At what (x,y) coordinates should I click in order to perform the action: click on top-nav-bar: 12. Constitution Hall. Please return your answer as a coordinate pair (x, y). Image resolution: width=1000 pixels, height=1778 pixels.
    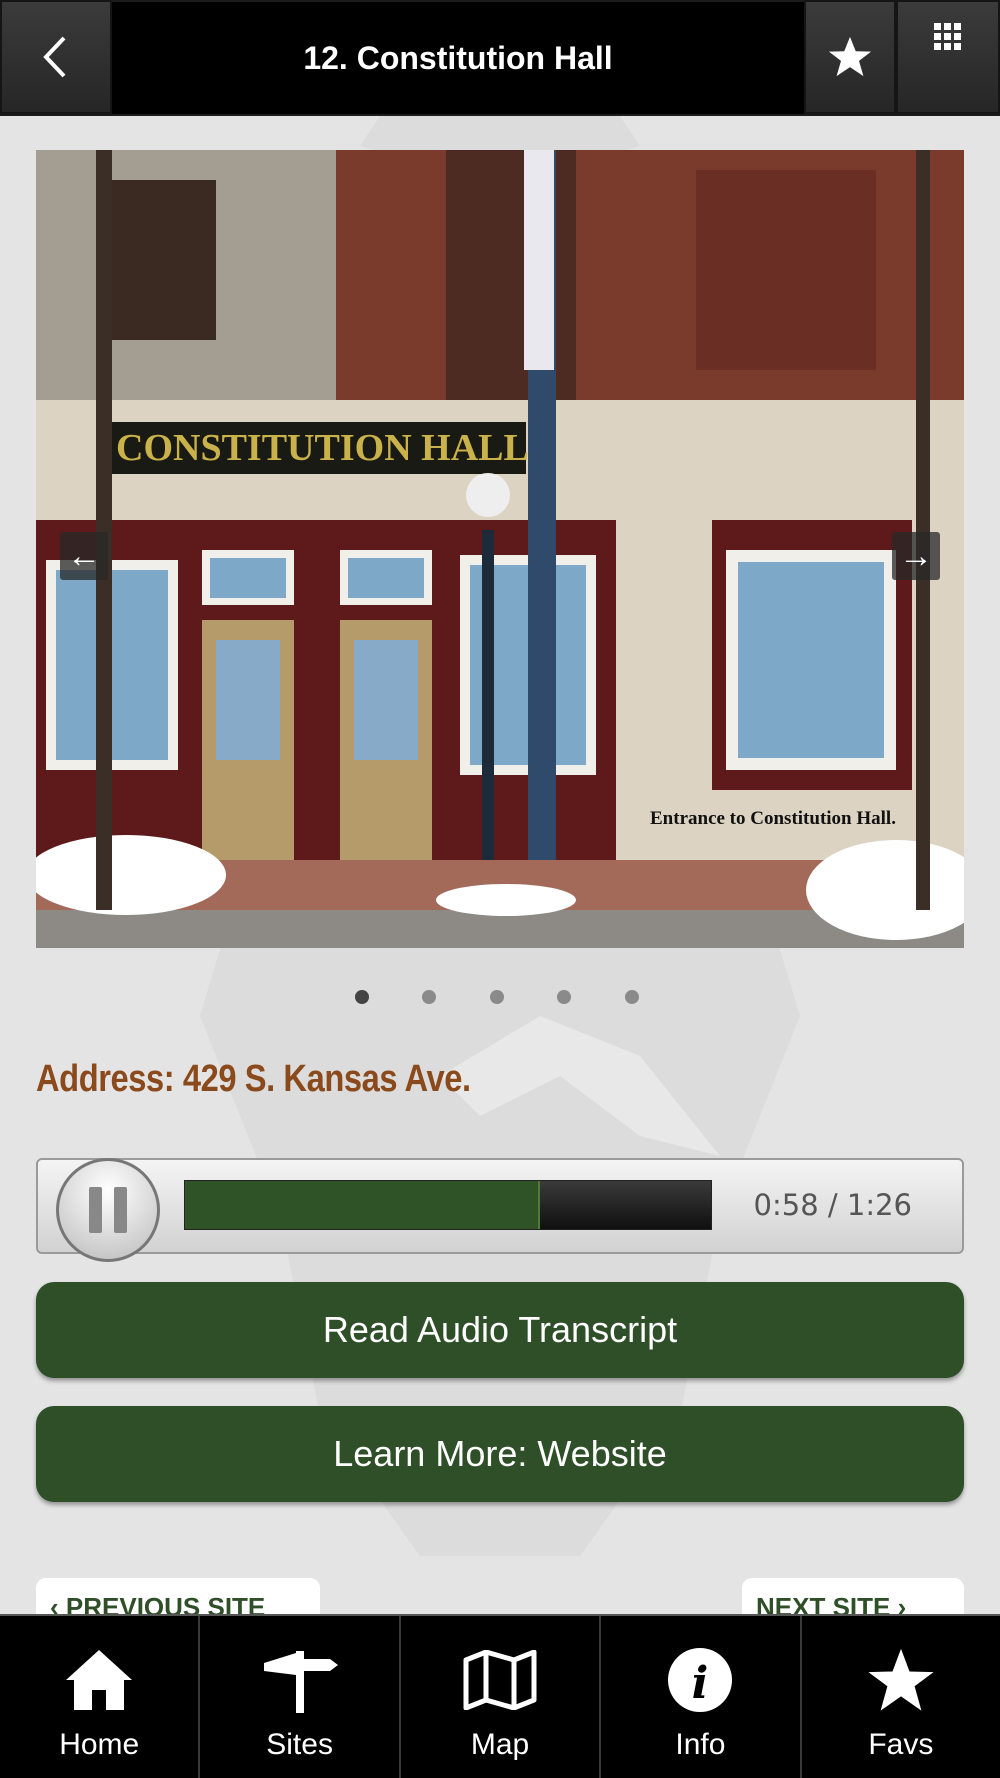
    Looking at the image, I should click on (500, 58).